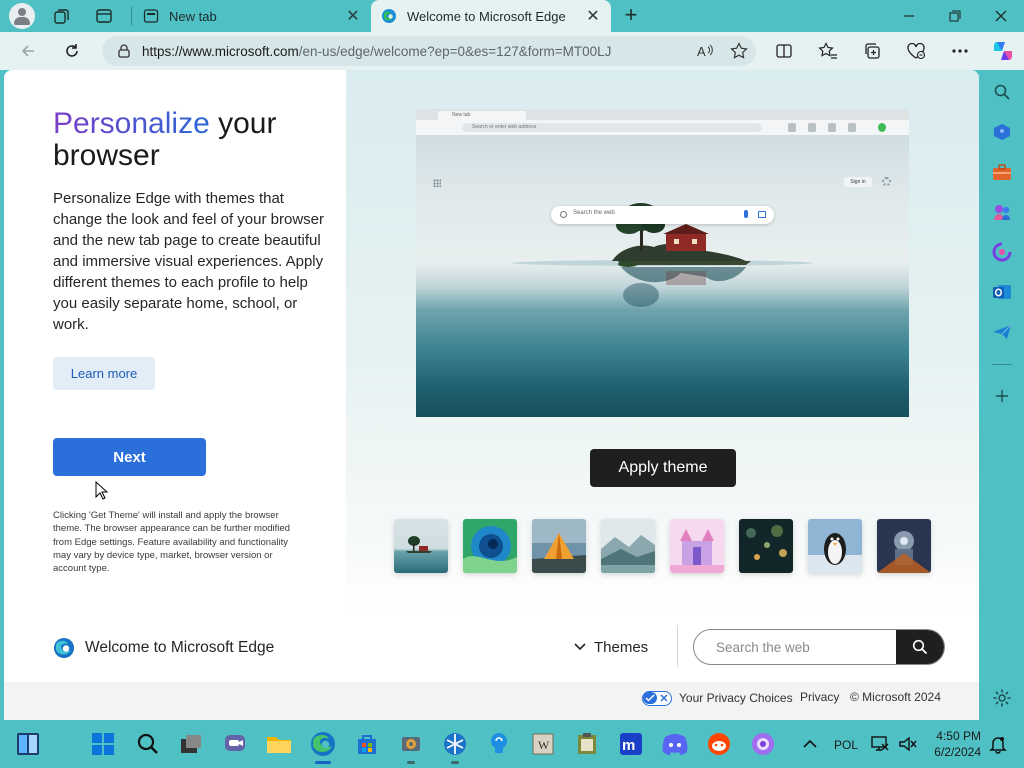 This screenshot has height=768, width=1024. Describe the element at coordinates (662, 114) in the screenshot. I see `preview-tab-bar: New tab` at that location.